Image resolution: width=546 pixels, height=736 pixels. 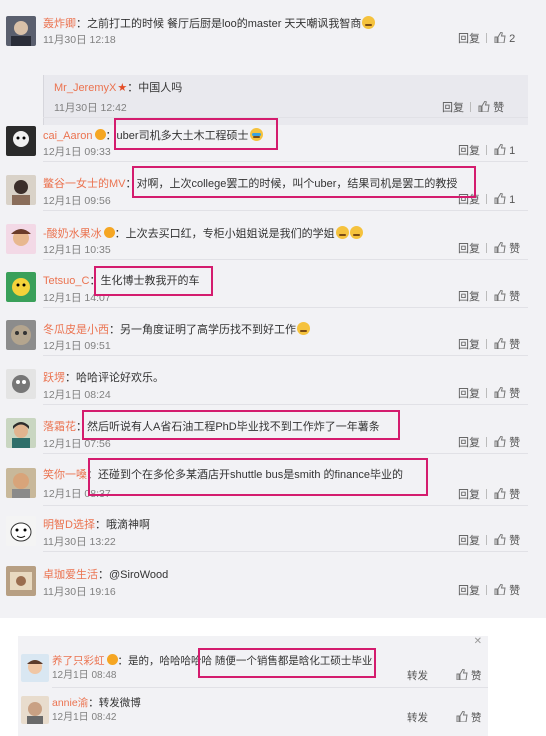 What do you see at coordinates (84, 675) in the screenshot?
I see `timestamp: 12月1日 08:48` at bounding box center [84, 675].